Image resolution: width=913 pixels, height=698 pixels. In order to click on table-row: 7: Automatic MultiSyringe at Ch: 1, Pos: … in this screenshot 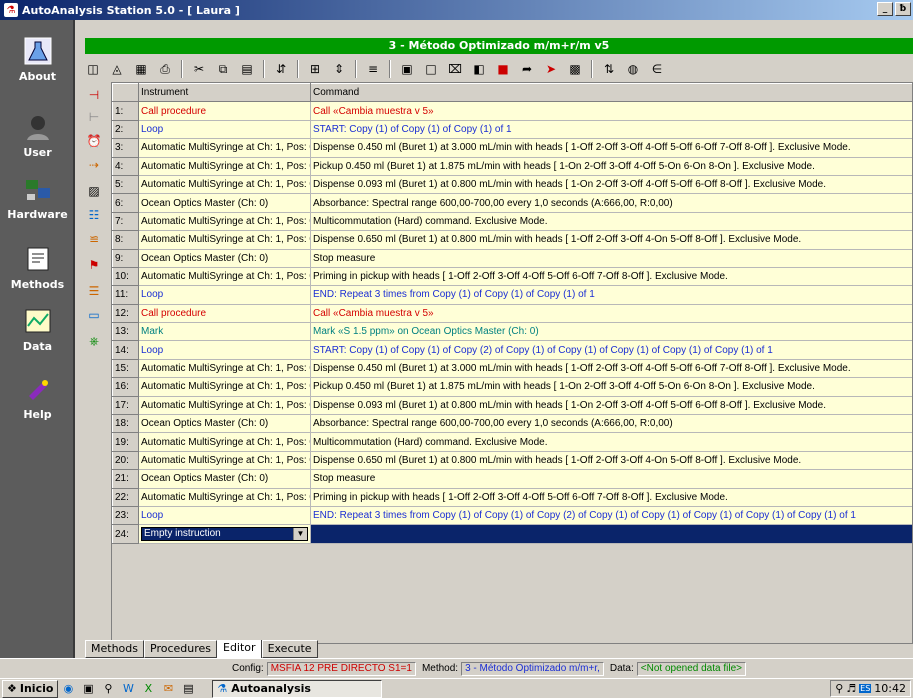, I will do `click(512, 221)`.